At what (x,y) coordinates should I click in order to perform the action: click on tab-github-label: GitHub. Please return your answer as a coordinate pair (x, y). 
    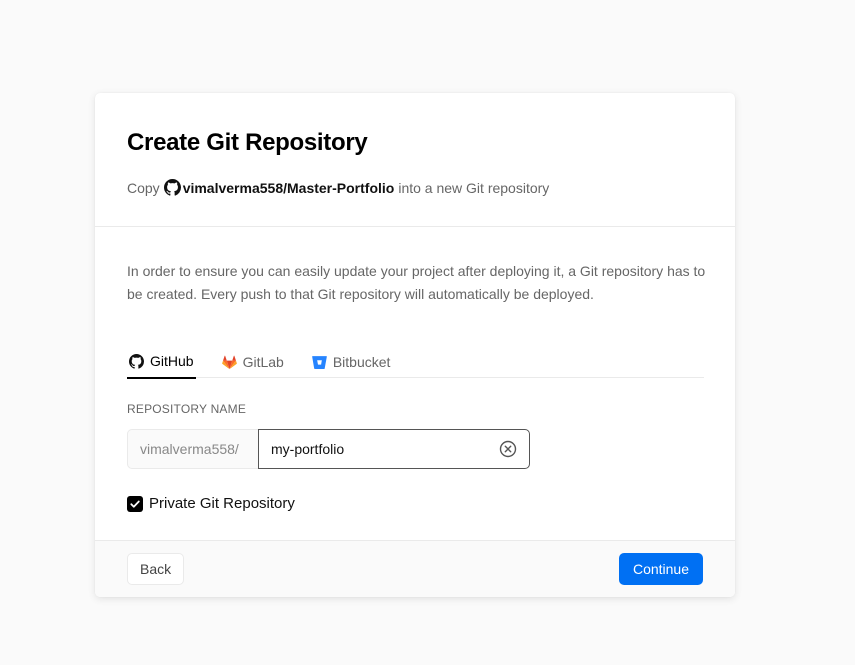
    Looking at the image, I should click on (172, 361).